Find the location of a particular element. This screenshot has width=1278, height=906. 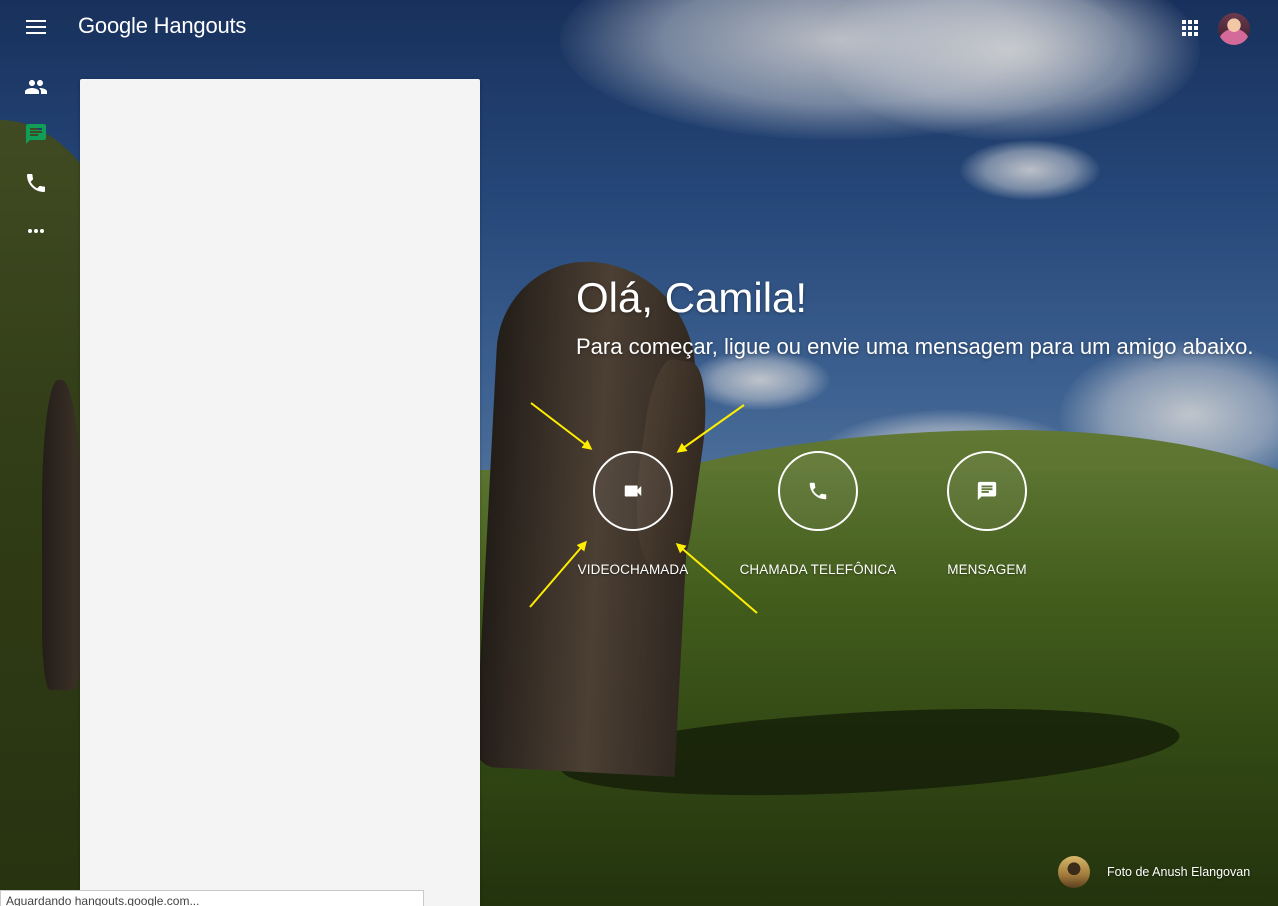

message-icon is located at coordinates (987, 491).